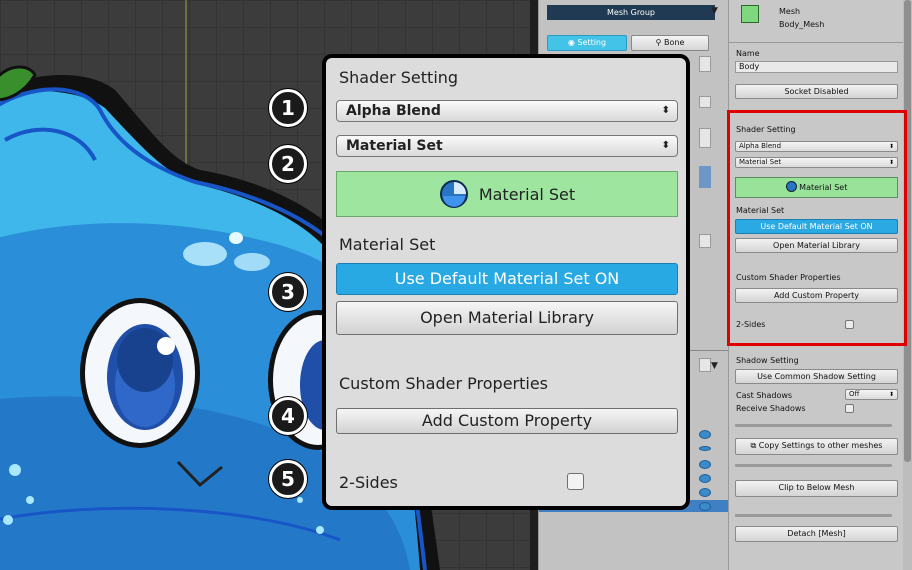  Describe the element at coordinates (587, 43) in the screenshot. I see `tab-setting: ◉ Setting` at that location.